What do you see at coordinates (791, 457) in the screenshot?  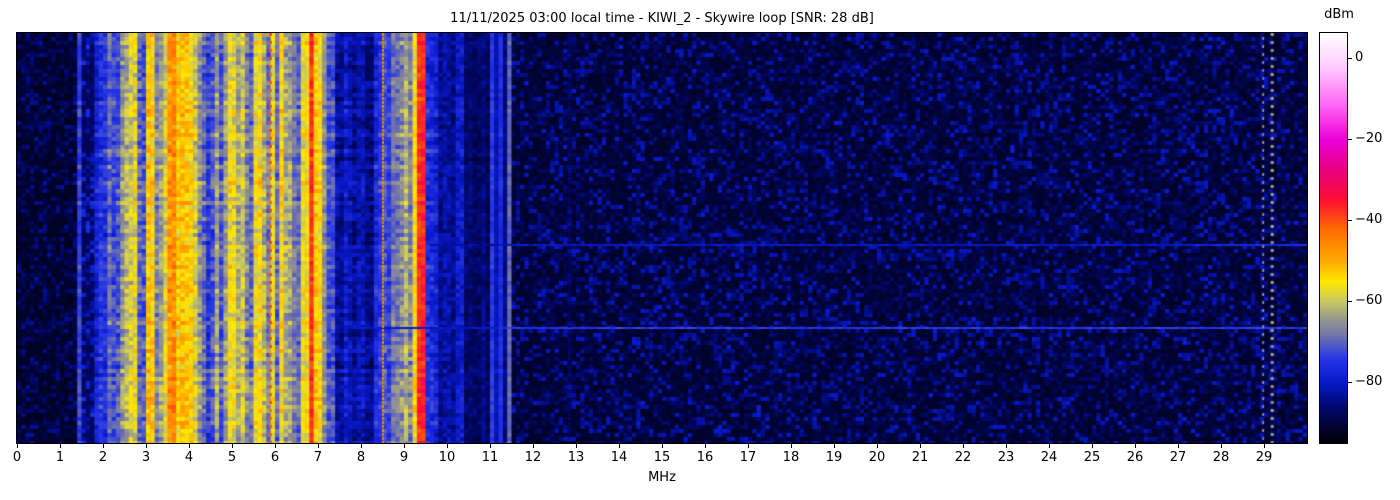 I see `x-tick-label: 18` at bounding box center [791, 457].